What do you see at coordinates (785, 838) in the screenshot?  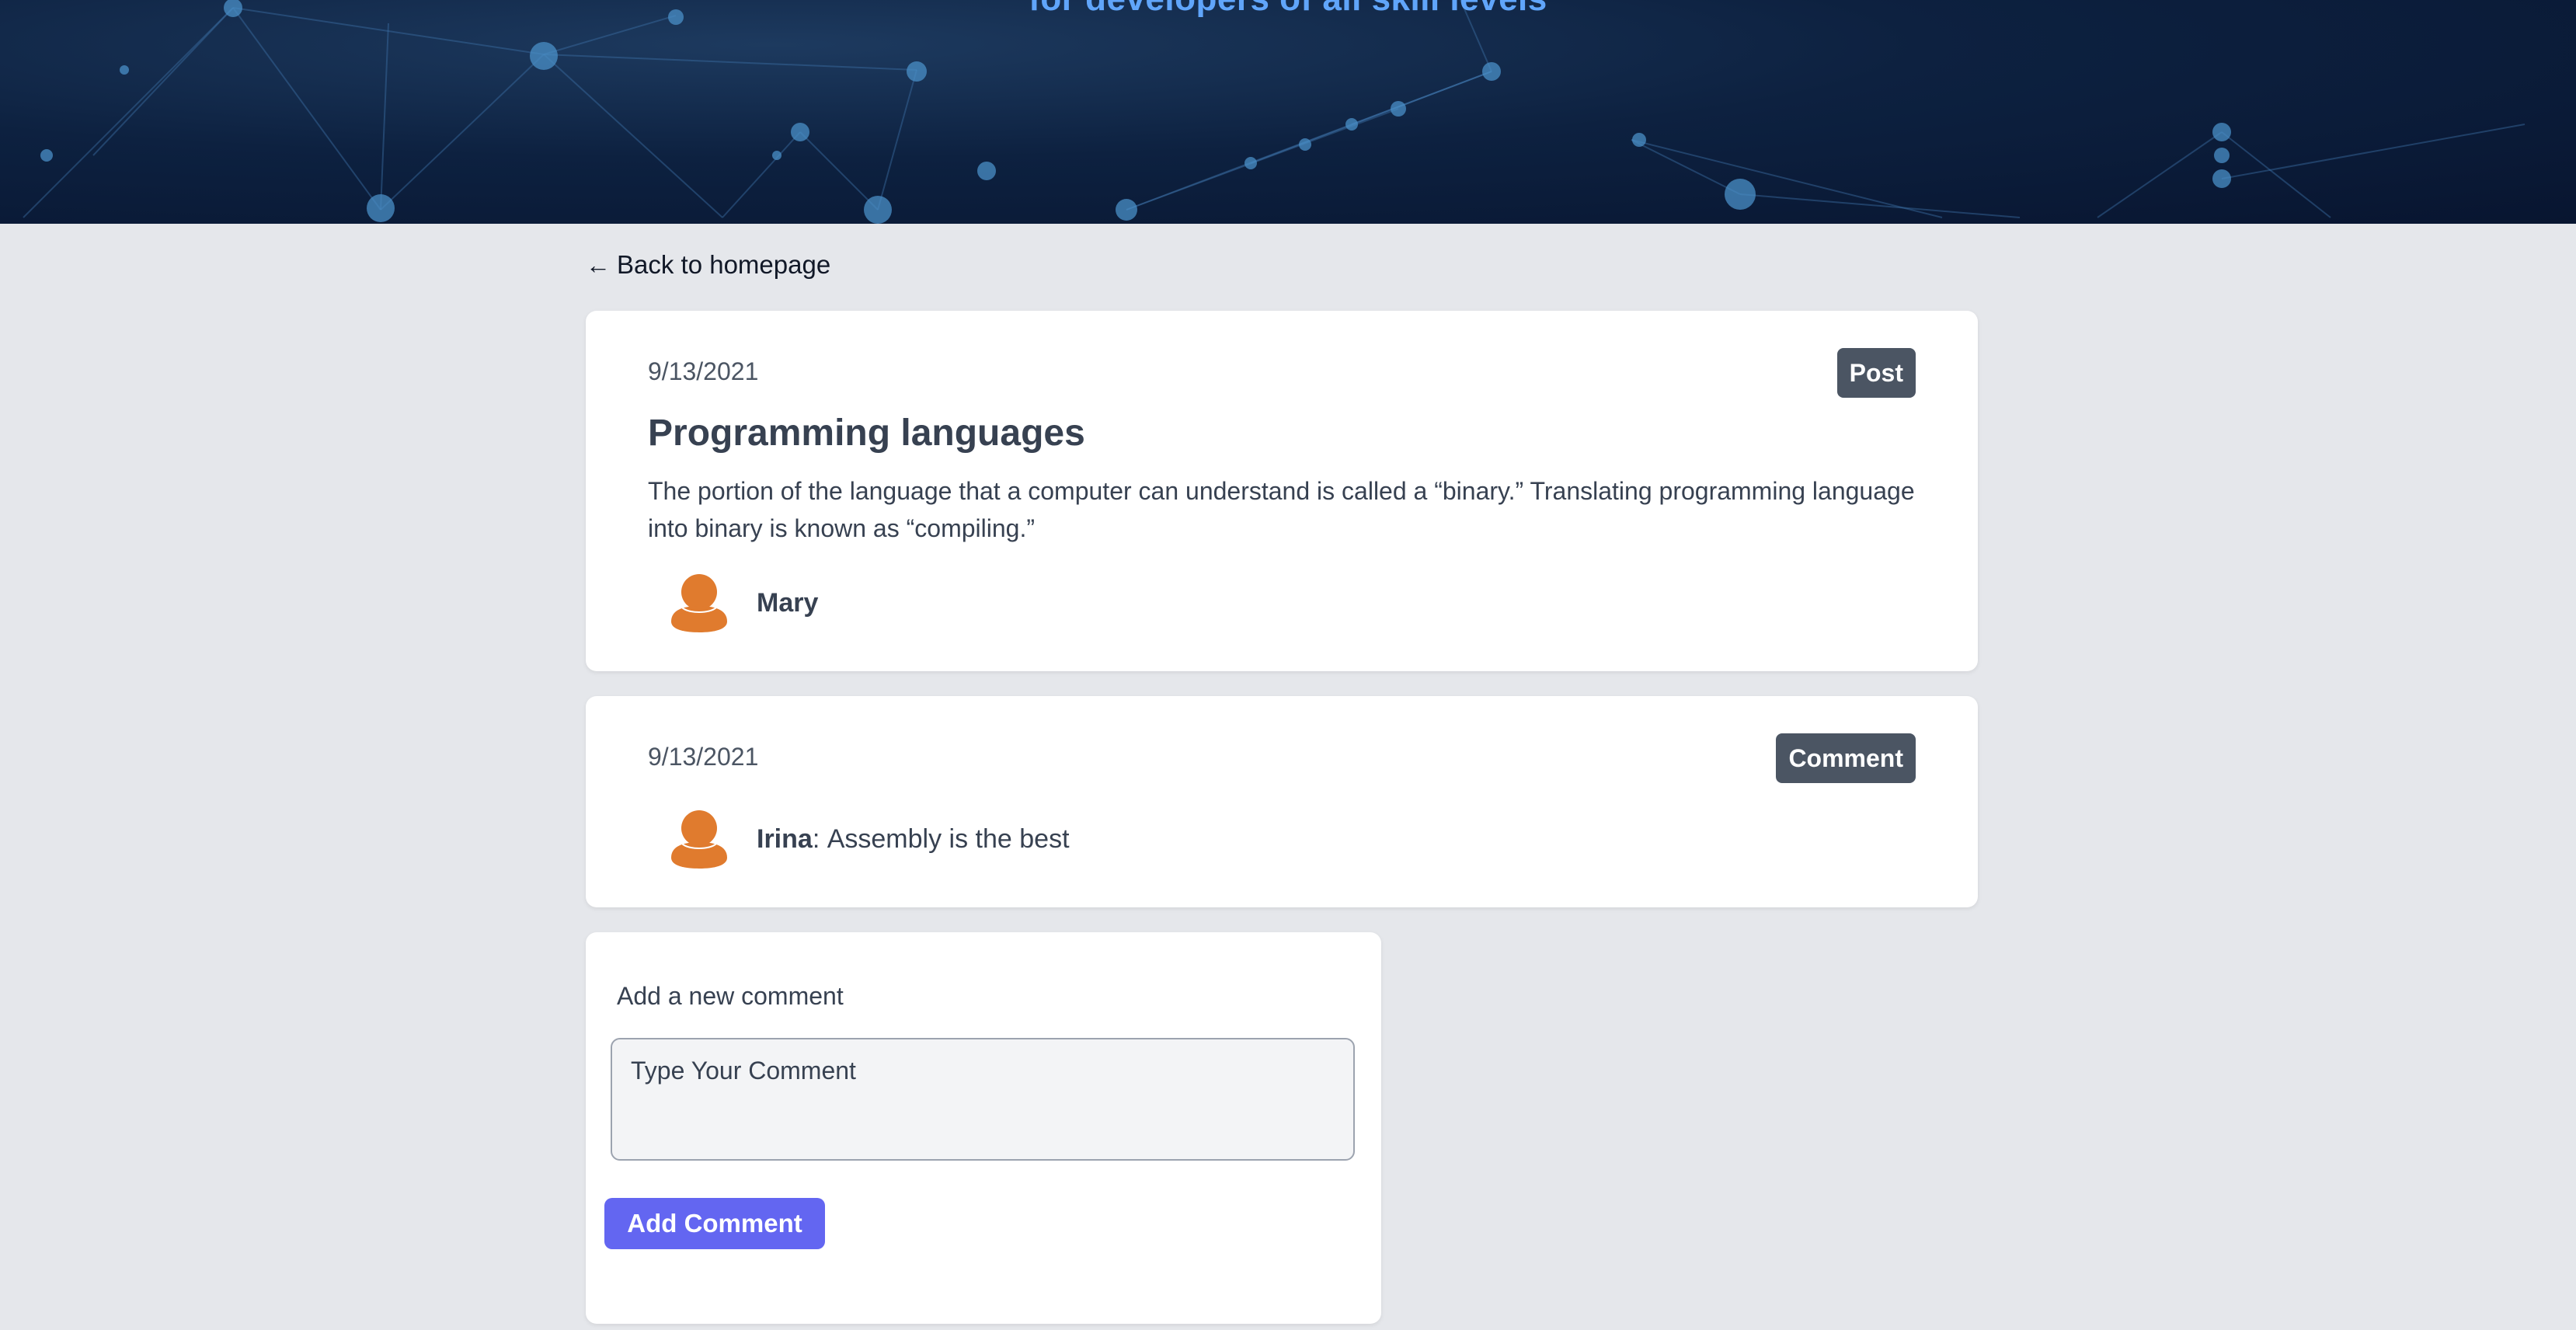 I see `comment-author-name: Irina` at bounding box center [785, 838].